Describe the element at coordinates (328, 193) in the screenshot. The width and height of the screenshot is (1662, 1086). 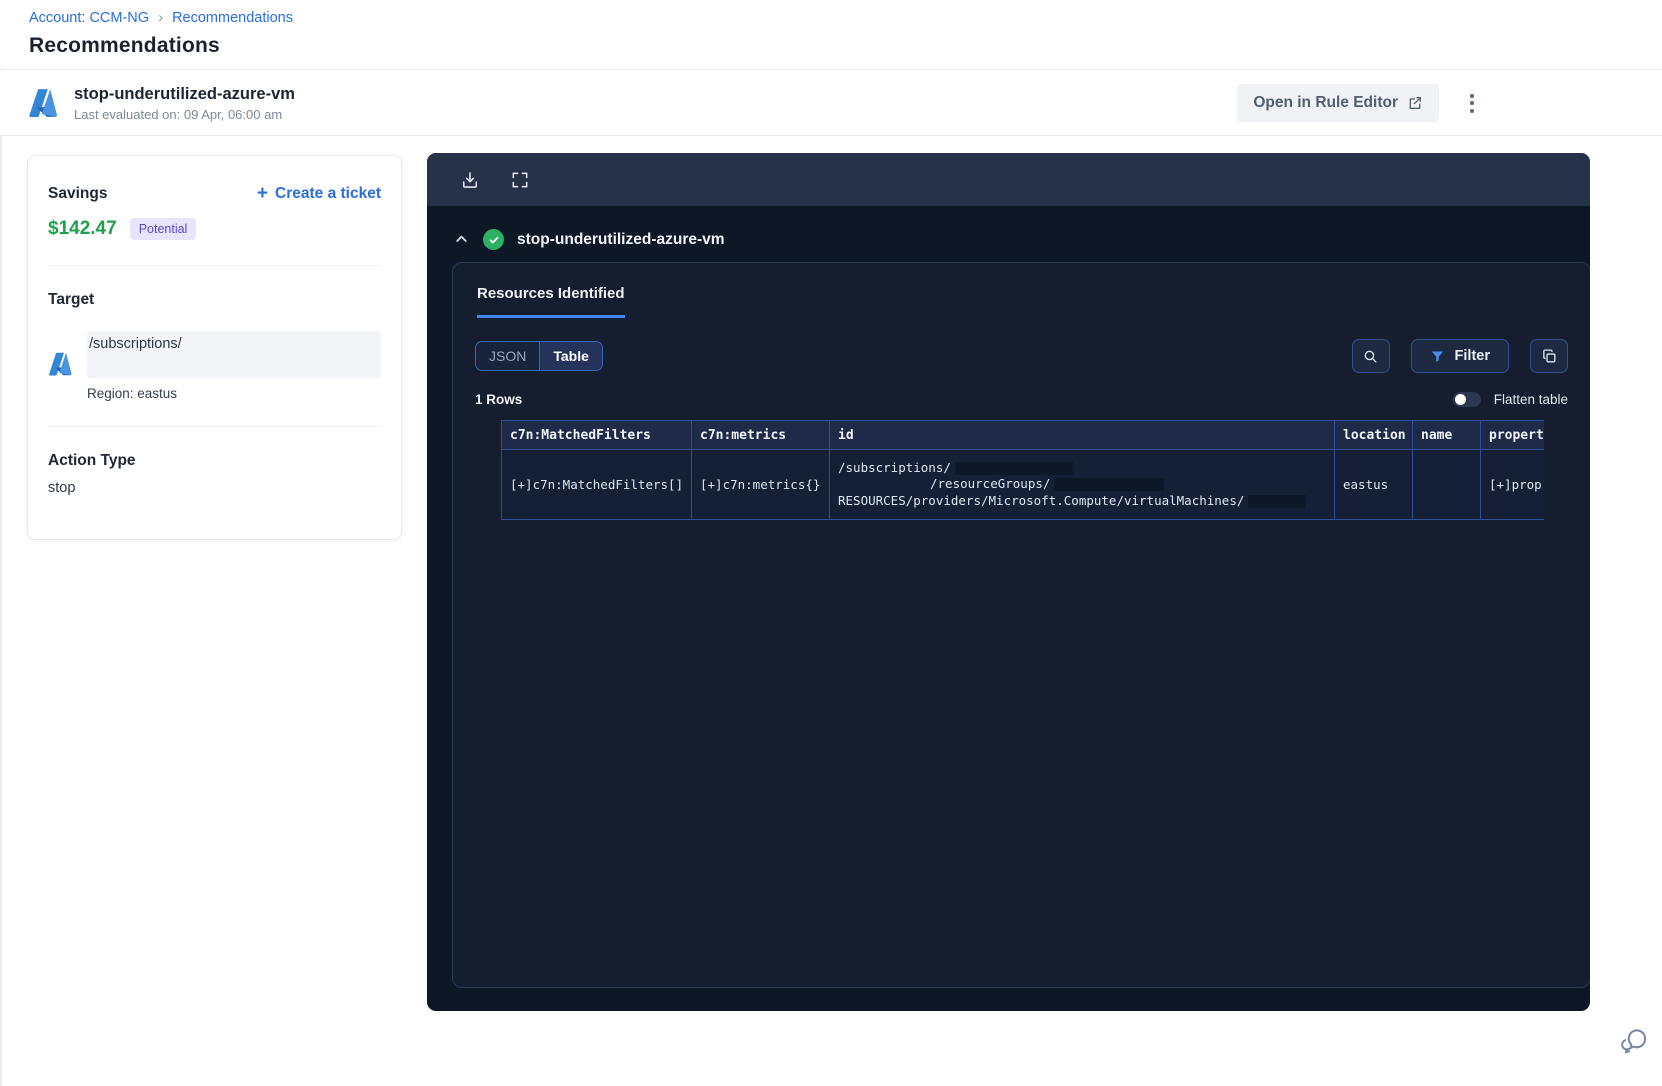
I see `create-ticket-label: Create a ticket` at that location.